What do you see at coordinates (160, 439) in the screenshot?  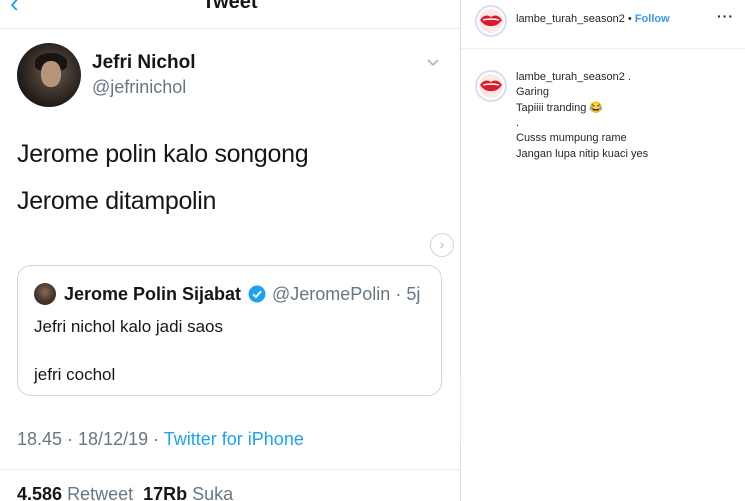 I see `tweet-timestamp: 18.45 · 18/12/19 · Twitter for iPhone` at bounding box center [160, 439].